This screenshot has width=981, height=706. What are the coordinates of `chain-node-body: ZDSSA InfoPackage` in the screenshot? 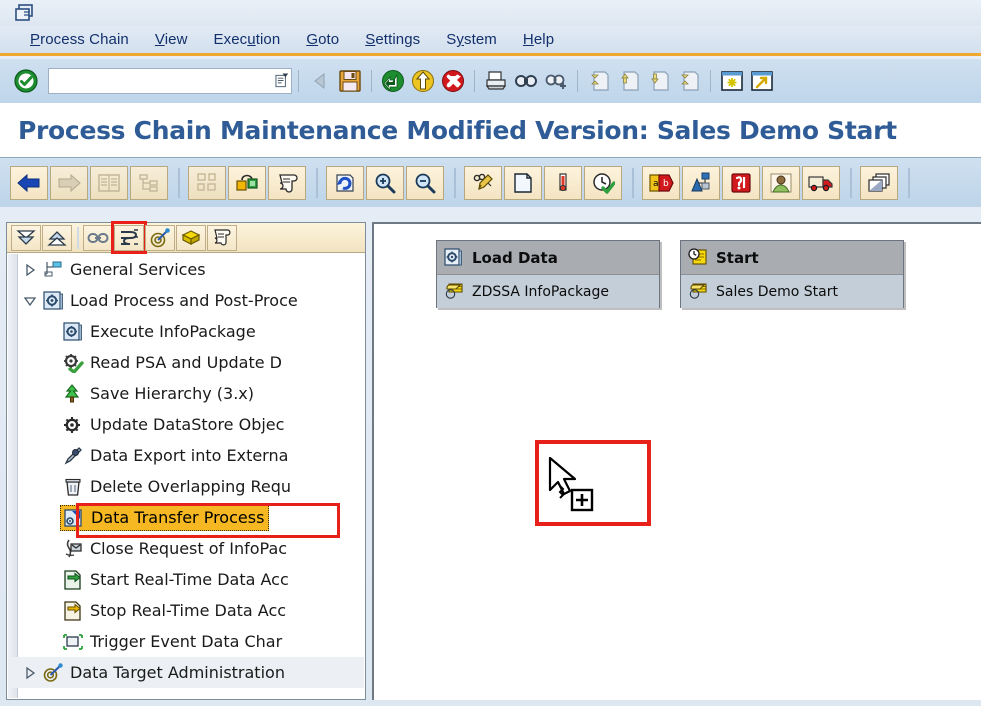 It's located at (548, 291).